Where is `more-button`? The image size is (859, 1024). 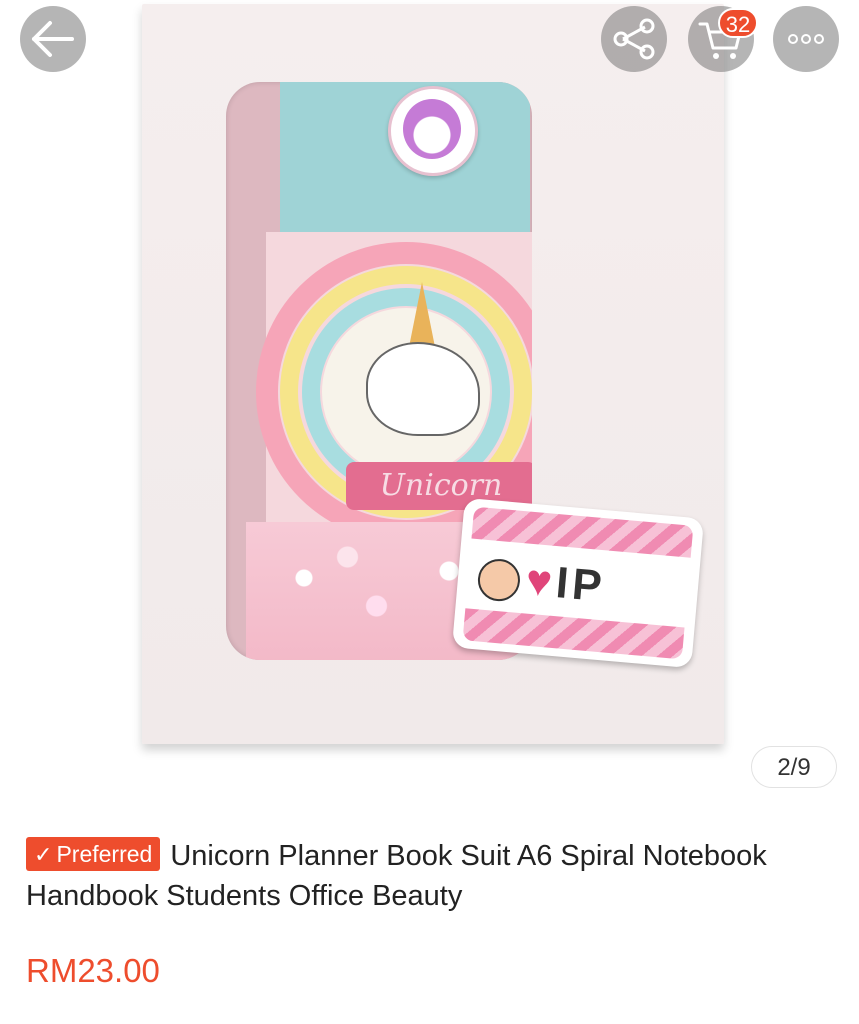 more-button is located at coordinates (806, 39).